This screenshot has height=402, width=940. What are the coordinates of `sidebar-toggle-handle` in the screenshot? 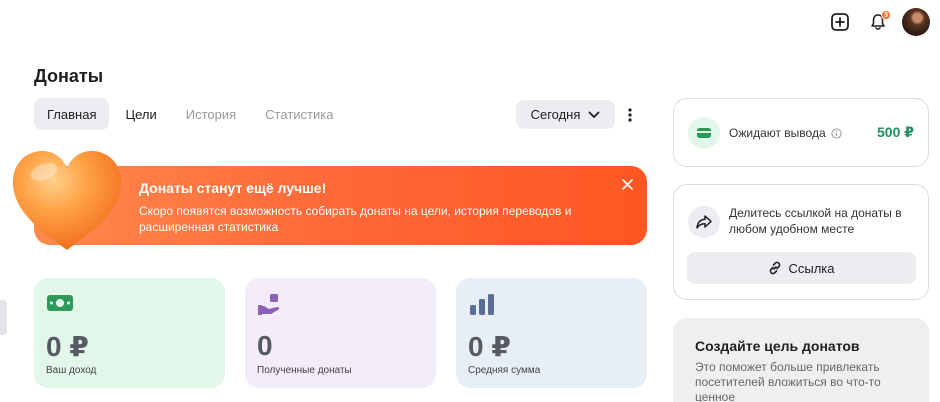 It's located at (3, 317).